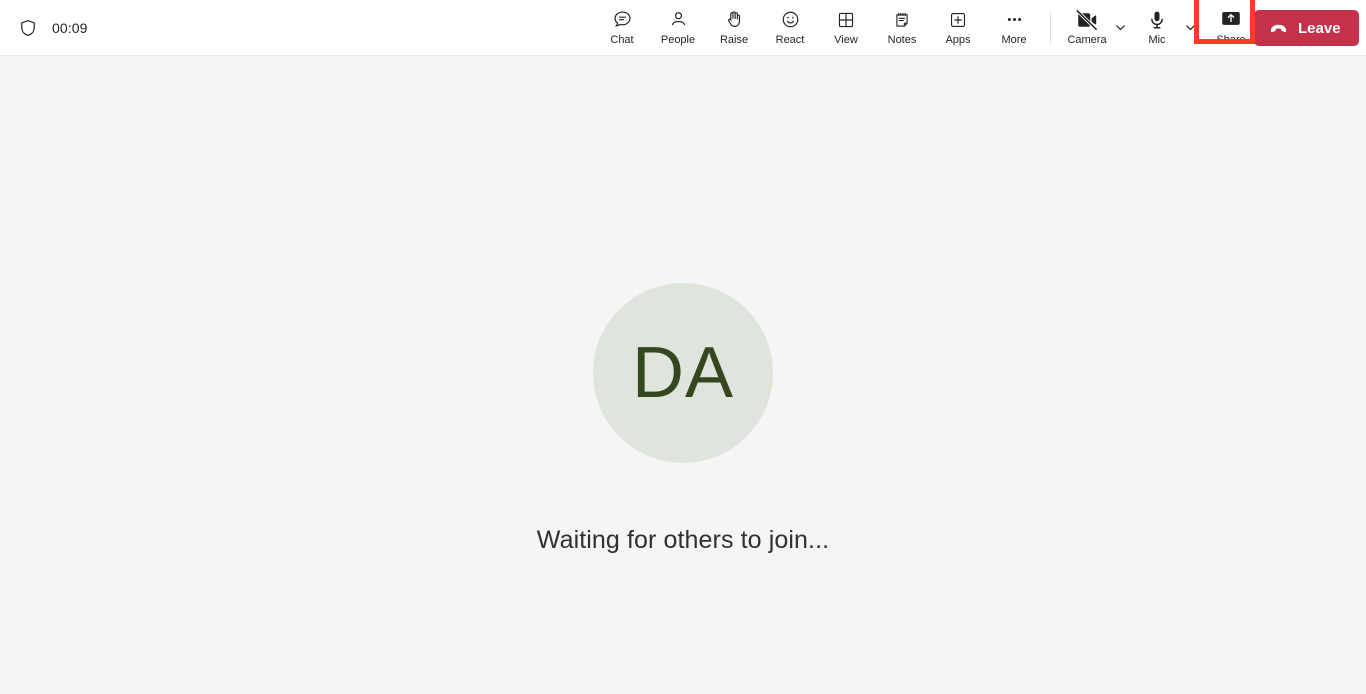 Image resolution: width=1366 pixels, height=694 pixels. What do you see at coordinates (902, 20) in the screenshot?
I see `notes-icon` at bounding box center [902, 20].